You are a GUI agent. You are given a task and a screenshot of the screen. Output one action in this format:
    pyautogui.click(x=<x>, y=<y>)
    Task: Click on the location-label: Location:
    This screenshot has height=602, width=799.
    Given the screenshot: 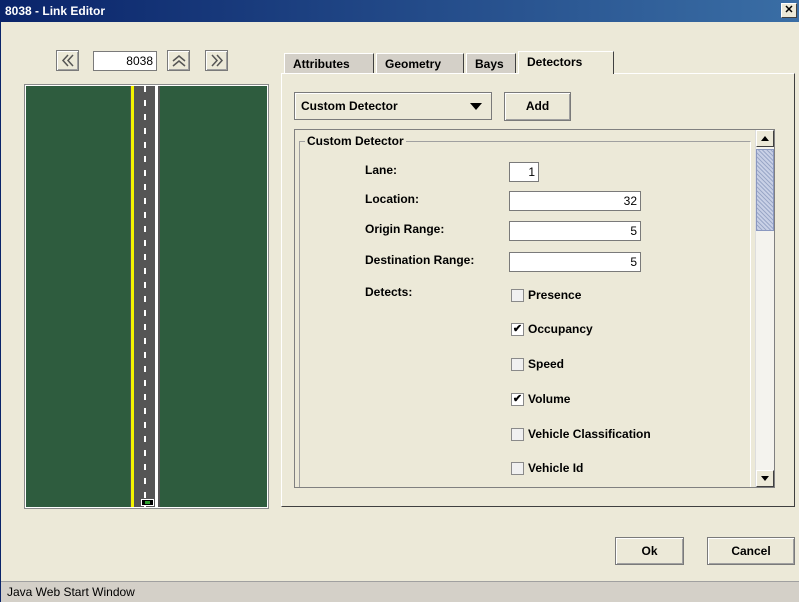 What is the action you would take?
    pyautogui.click(x=392, y=199)
    